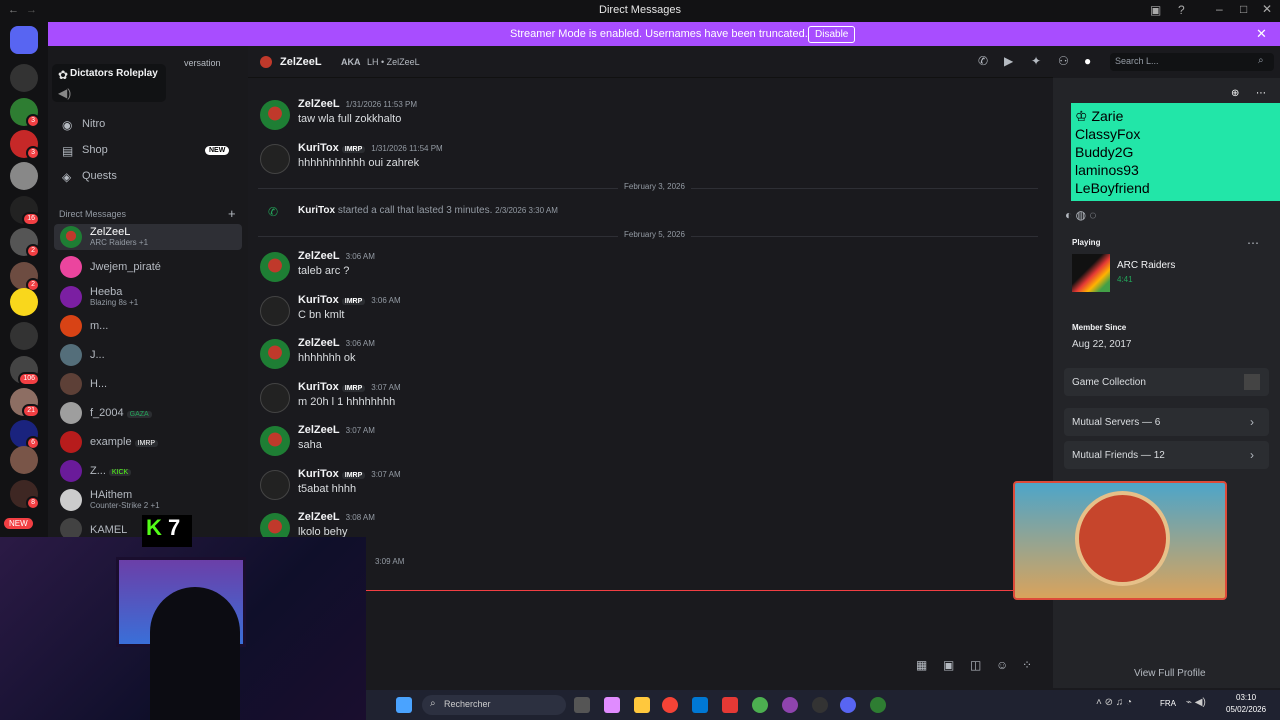  What do you see at coordinates (848, 705) in the screenshot?
I see `discord-taskbar-icon` at bounding box center [848, 705].